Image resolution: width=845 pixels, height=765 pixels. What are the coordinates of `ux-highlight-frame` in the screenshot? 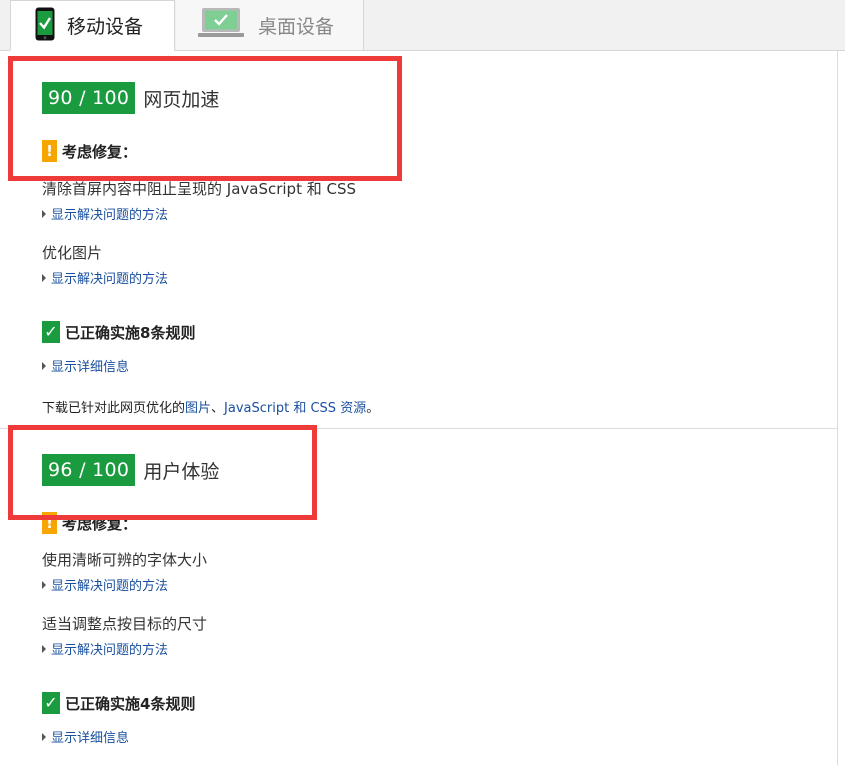 It's located at (162, 472).